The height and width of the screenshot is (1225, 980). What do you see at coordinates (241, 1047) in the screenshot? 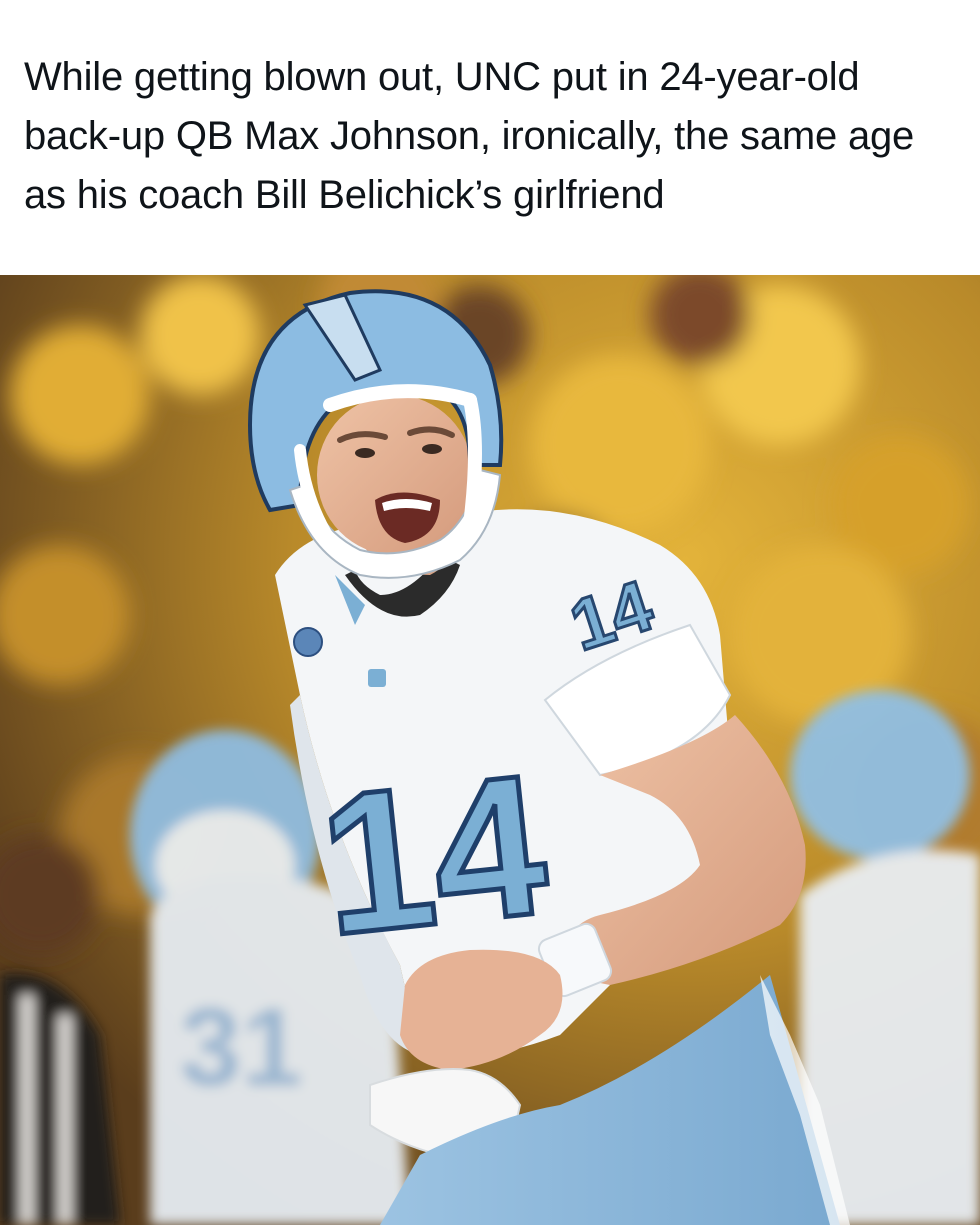
I see `svg-text: 31` at bounding box center [241, 1047].